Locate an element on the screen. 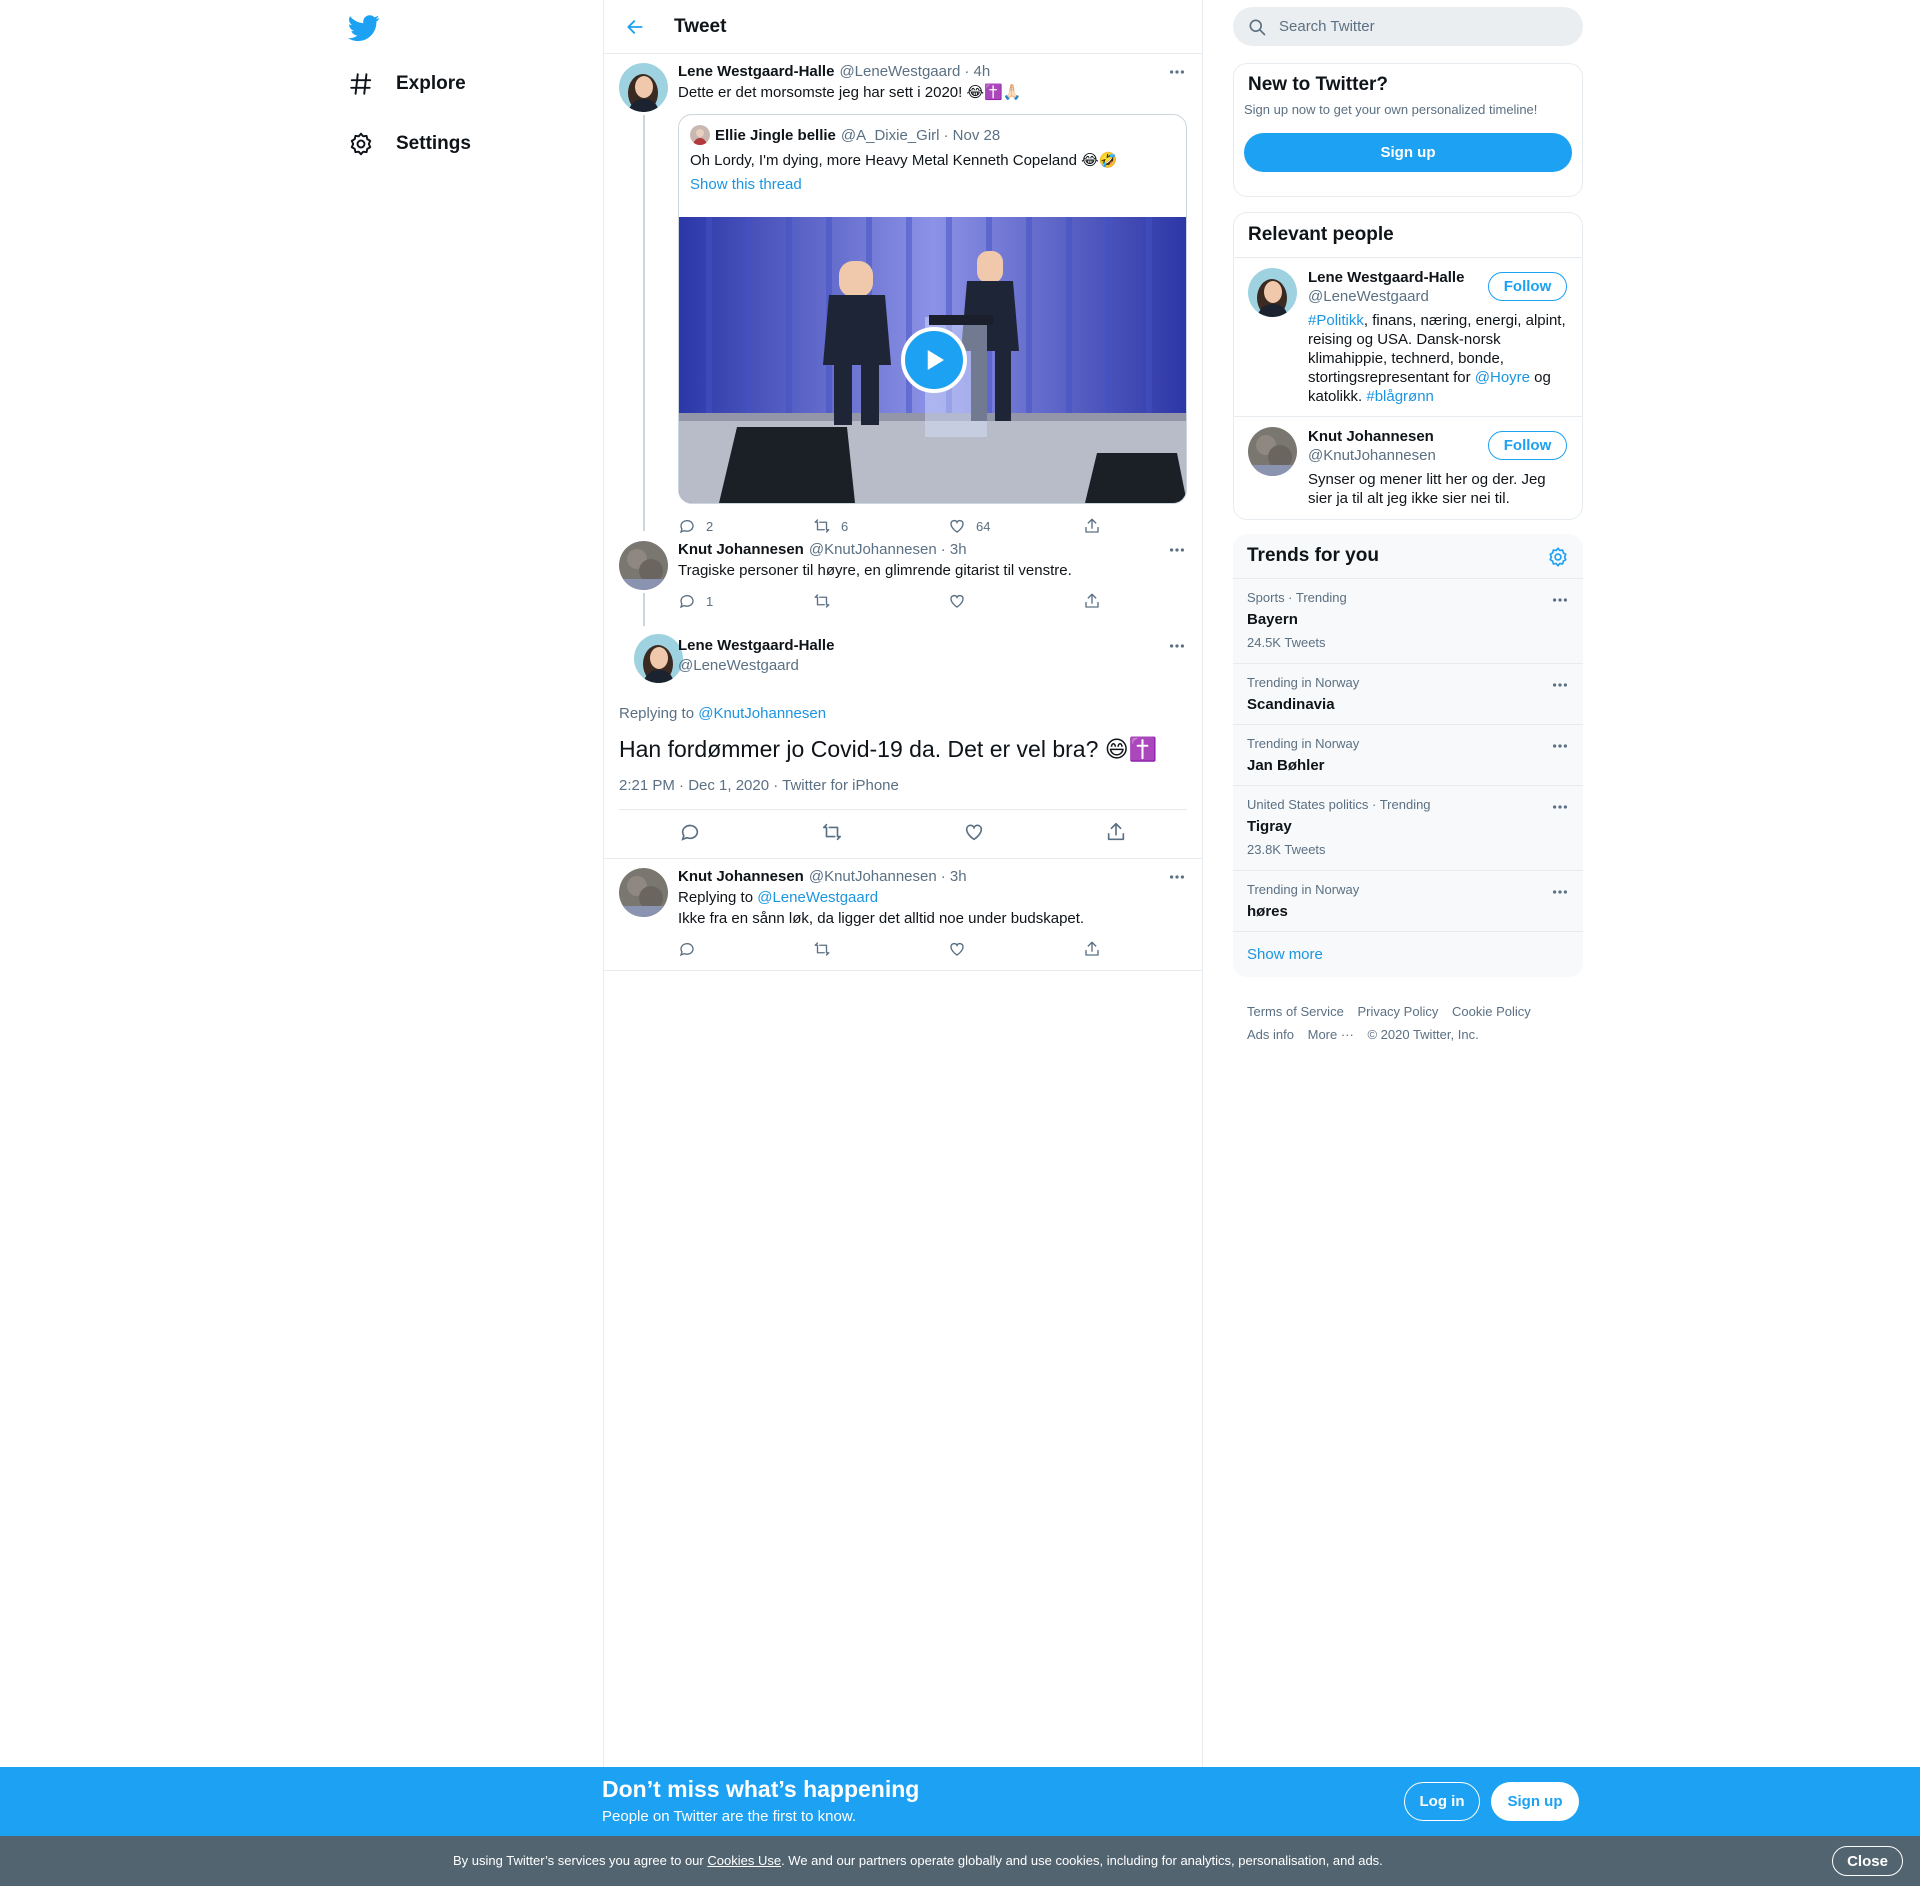  quoted-avatar is located at coordinates (700, 135).